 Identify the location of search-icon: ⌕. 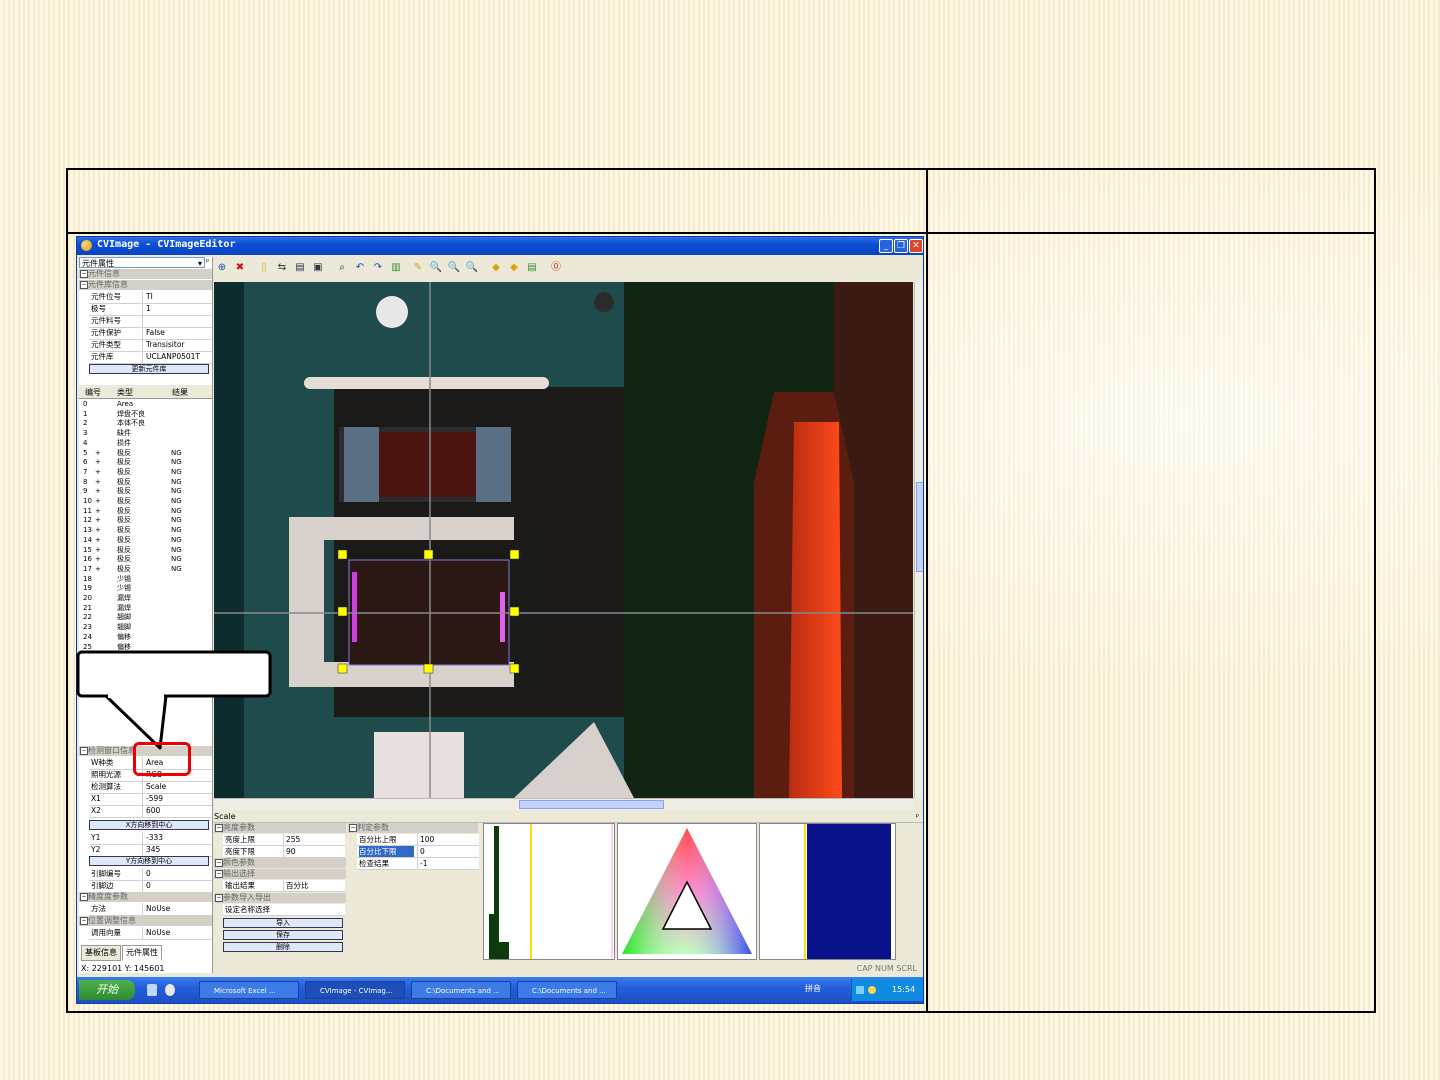
(342, 268).